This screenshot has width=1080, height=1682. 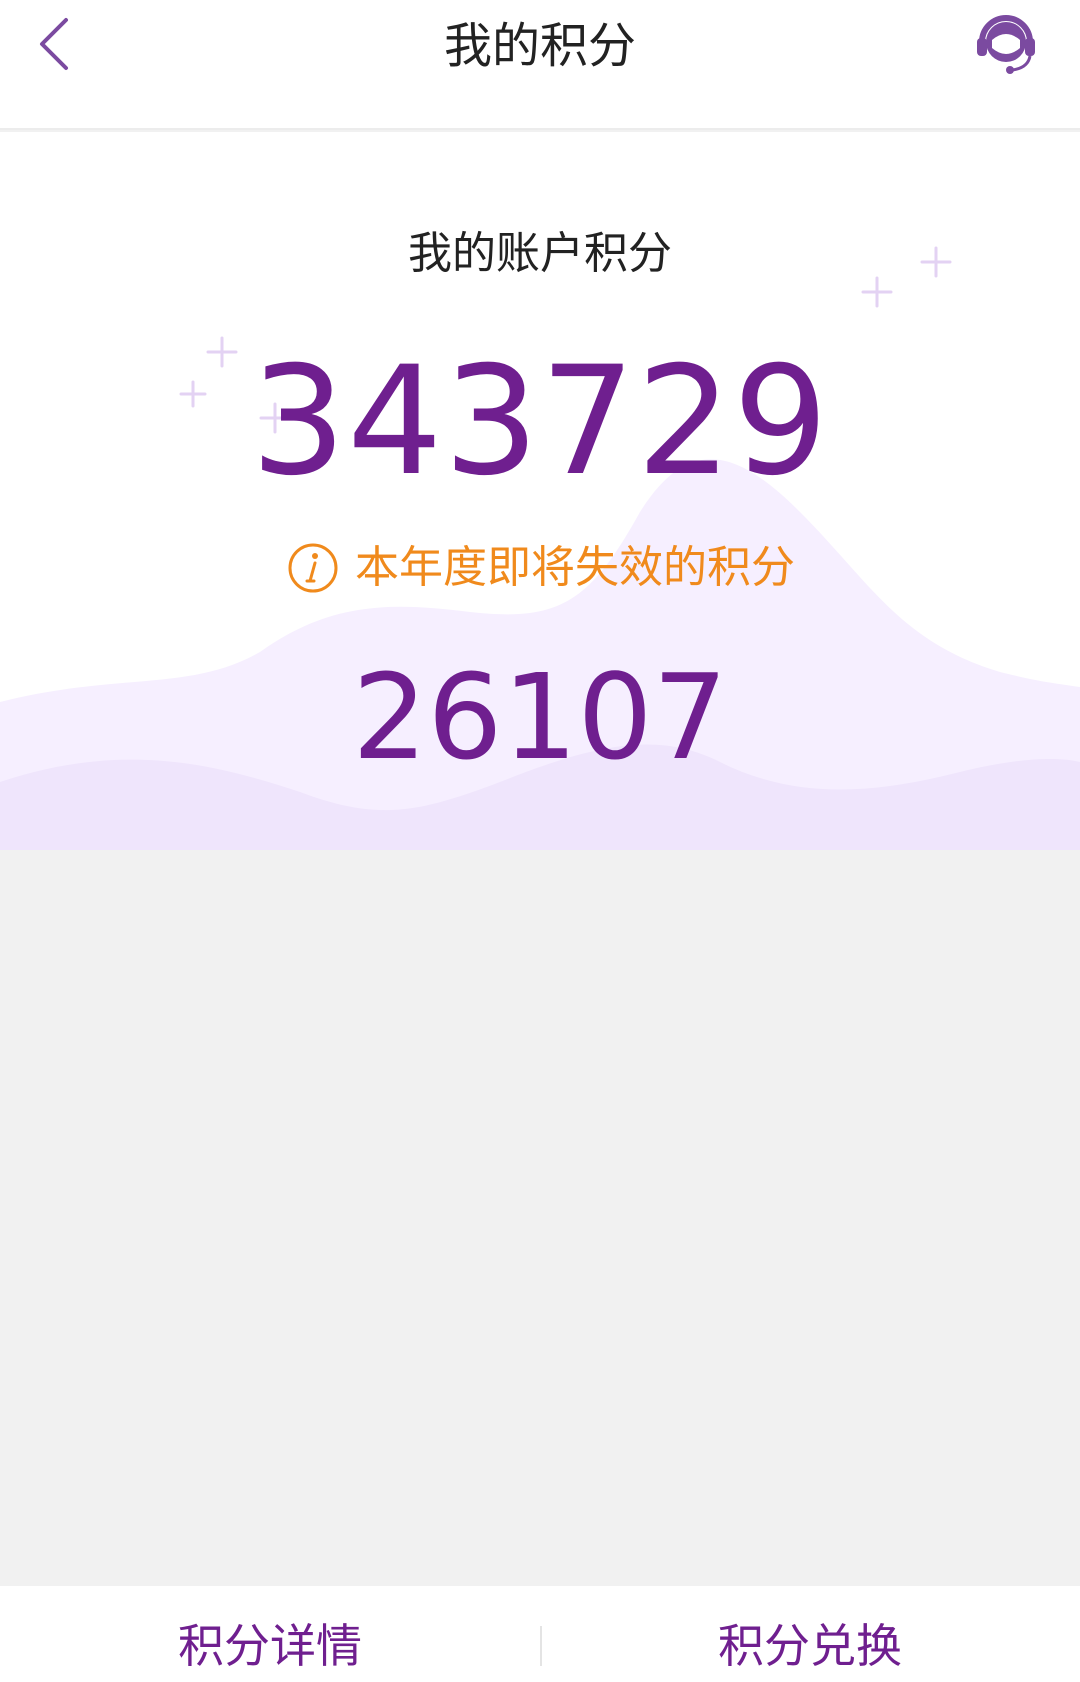 I want to click on points-exchange-button: 积分兑换, so click(x=810, y=1634).